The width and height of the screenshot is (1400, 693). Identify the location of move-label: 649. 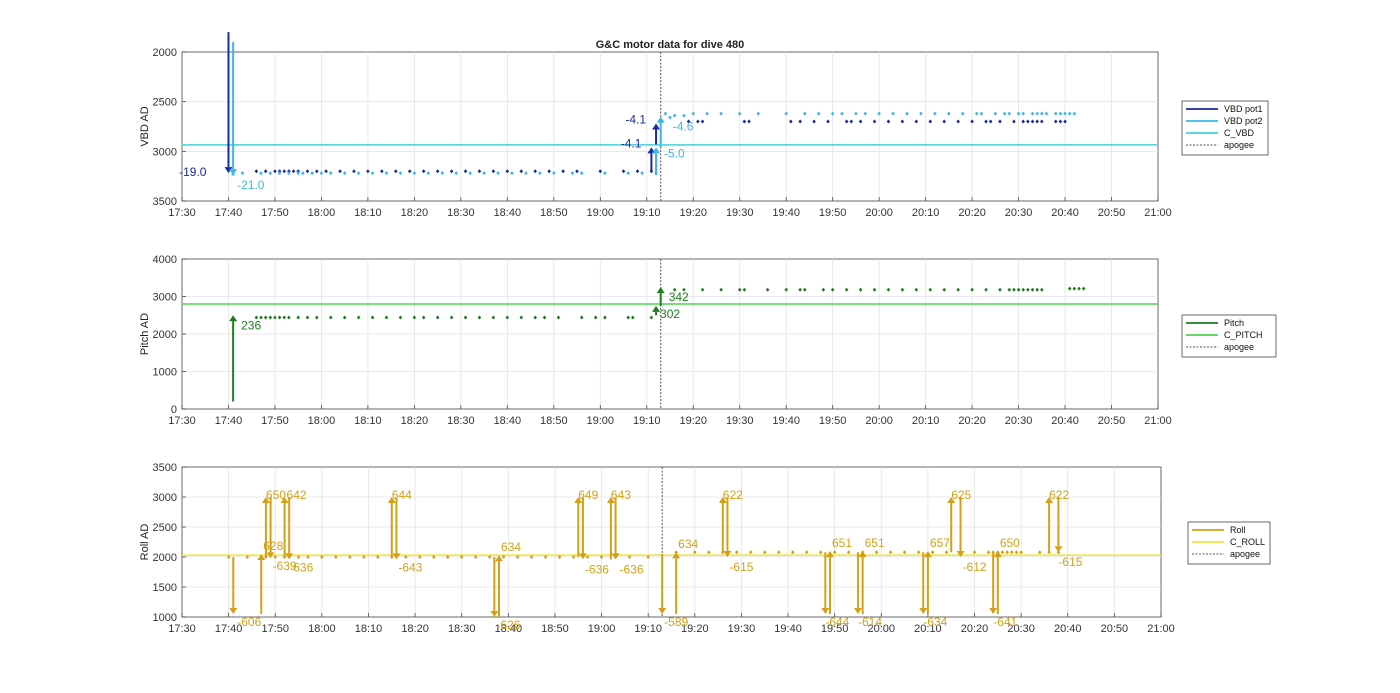
(588, 495).